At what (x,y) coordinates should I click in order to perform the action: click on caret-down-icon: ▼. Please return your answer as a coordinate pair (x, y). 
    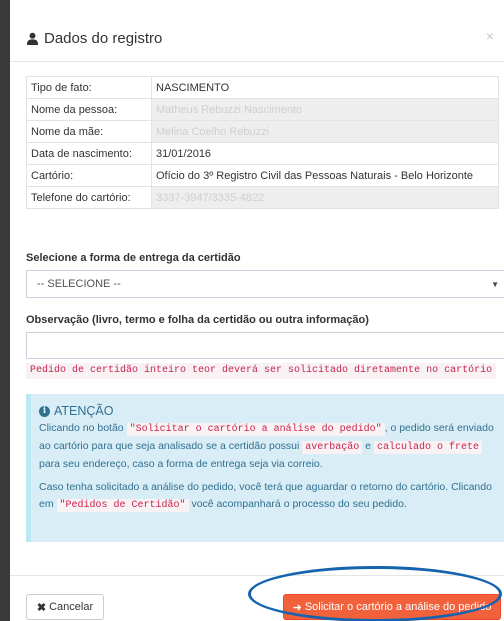
    Looking at the image, I should click on (495, 284).